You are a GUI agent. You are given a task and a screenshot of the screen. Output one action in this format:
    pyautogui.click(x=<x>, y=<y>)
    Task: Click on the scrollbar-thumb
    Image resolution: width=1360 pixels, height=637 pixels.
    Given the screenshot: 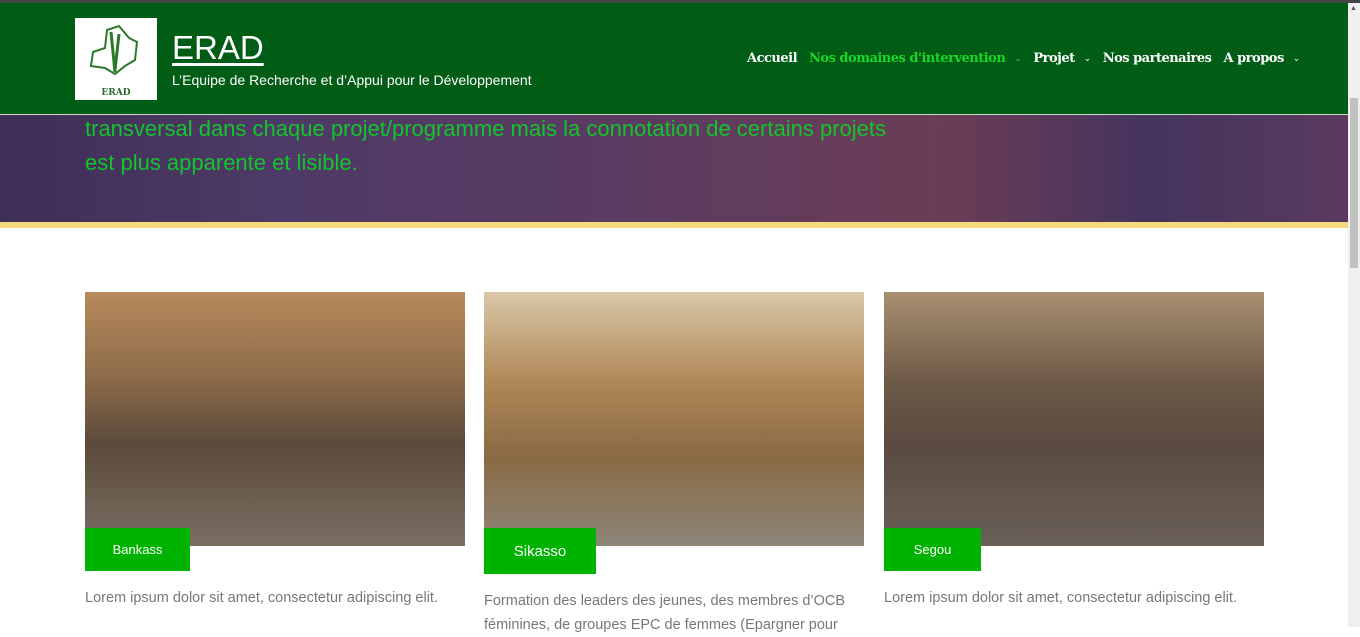 What is the action you would take?
    pyautogui.click(x=1354, y=183)
    